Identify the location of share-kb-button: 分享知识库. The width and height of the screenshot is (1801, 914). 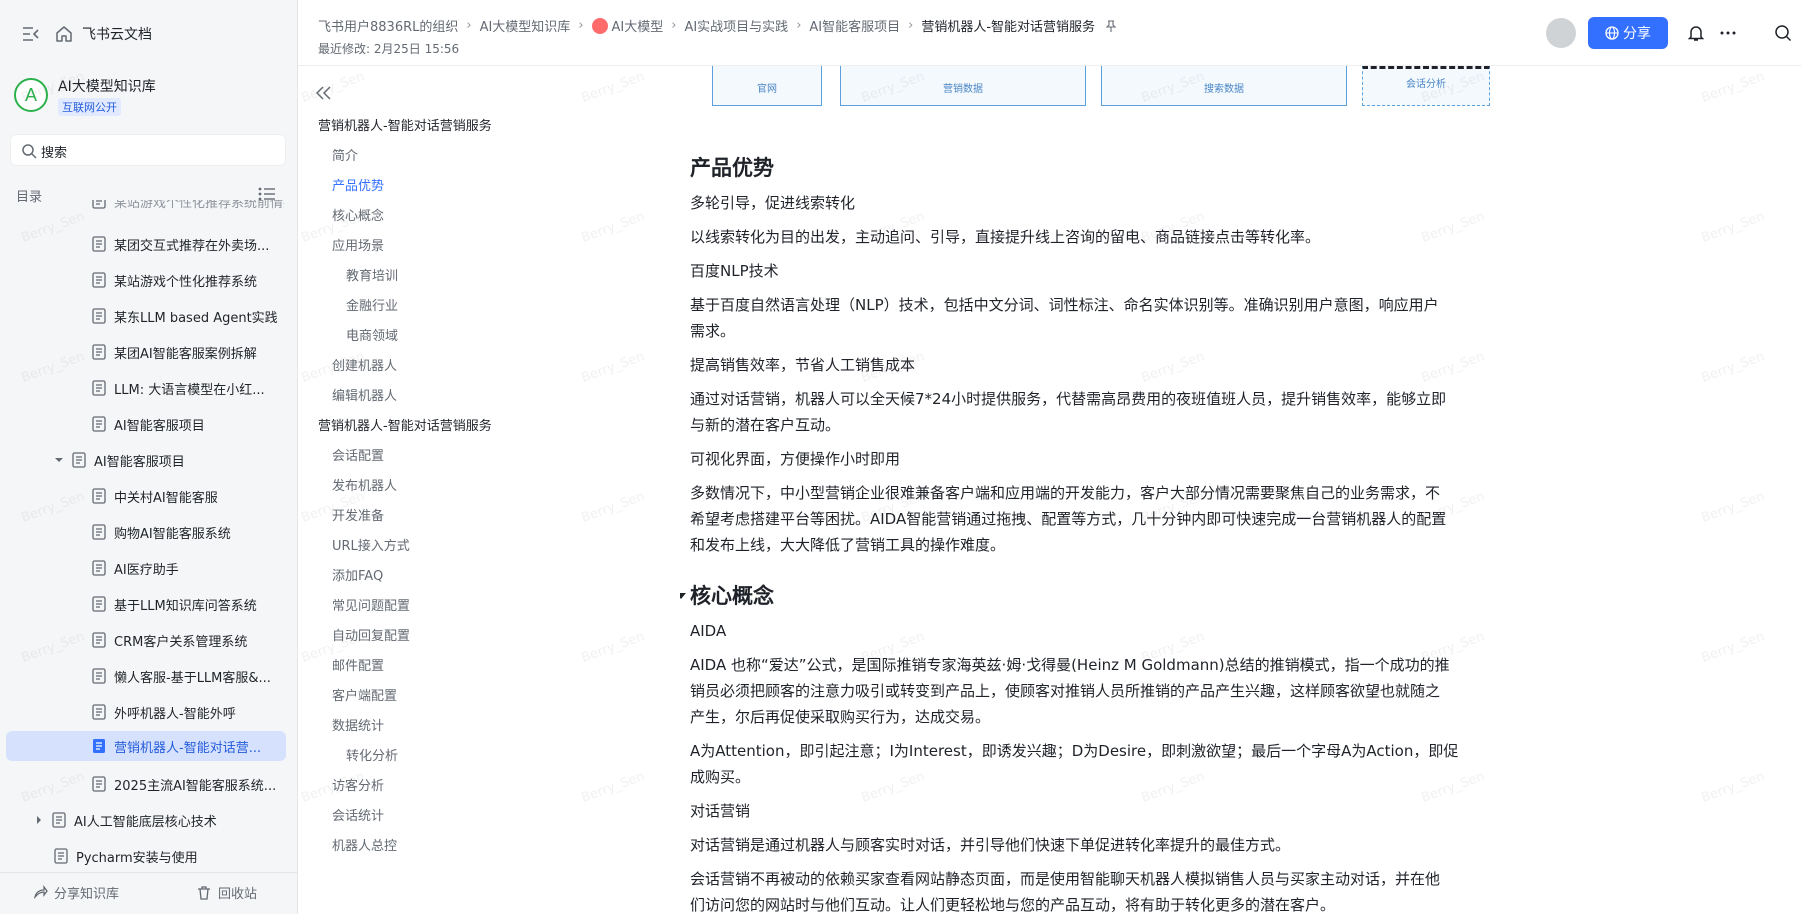
(75, 892).